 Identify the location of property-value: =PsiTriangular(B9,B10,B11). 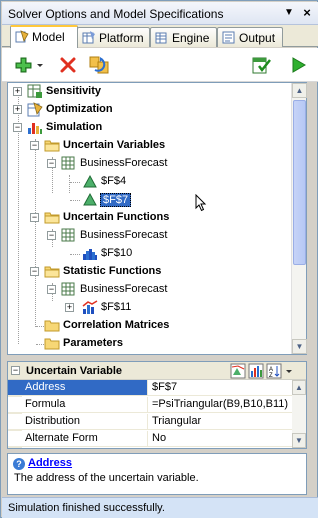
(220, 404).